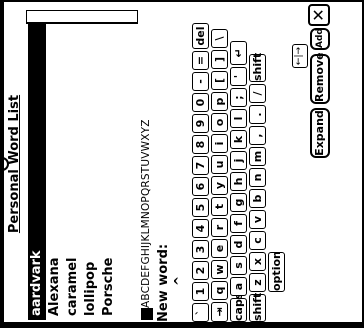  Describe the element at coordinates (200, 270) in the screenshot. I see `key-3: 2` at that location.